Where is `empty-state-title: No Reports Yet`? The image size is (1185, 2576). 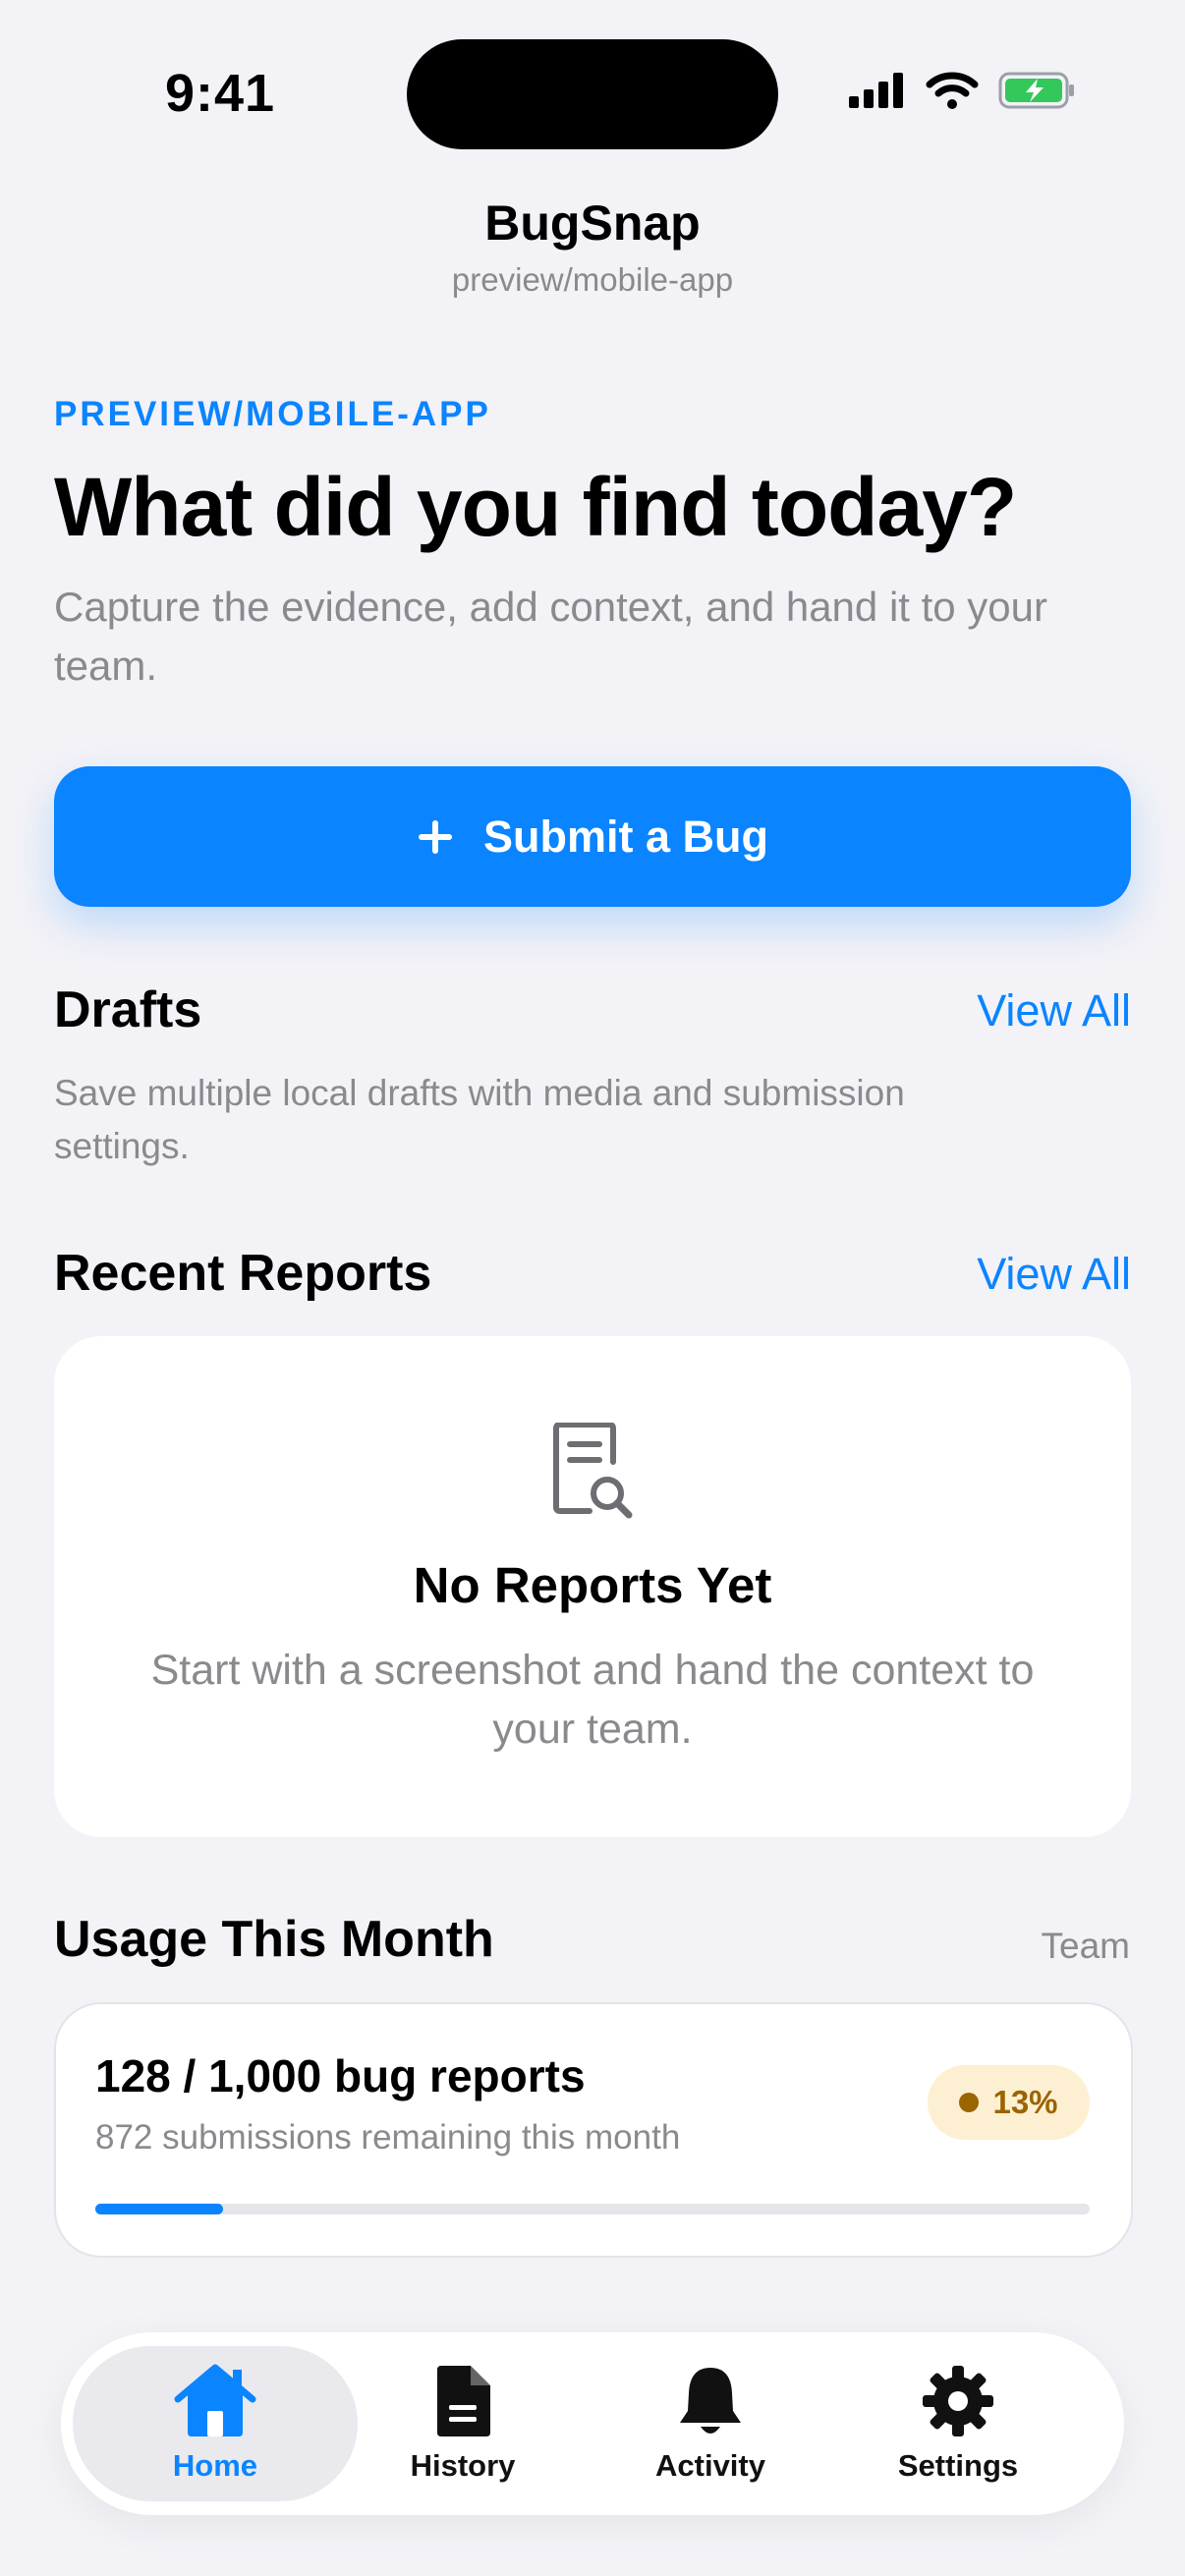
empty-state-title: No Reports Yet is located at coordinates (592, 1585).